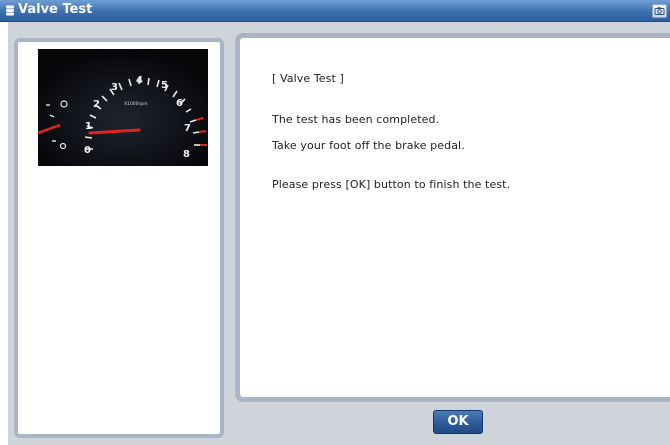 The width and height of the screenshot is (670, 445). I want to click on dial-label-6: 6, so click(179, 103).